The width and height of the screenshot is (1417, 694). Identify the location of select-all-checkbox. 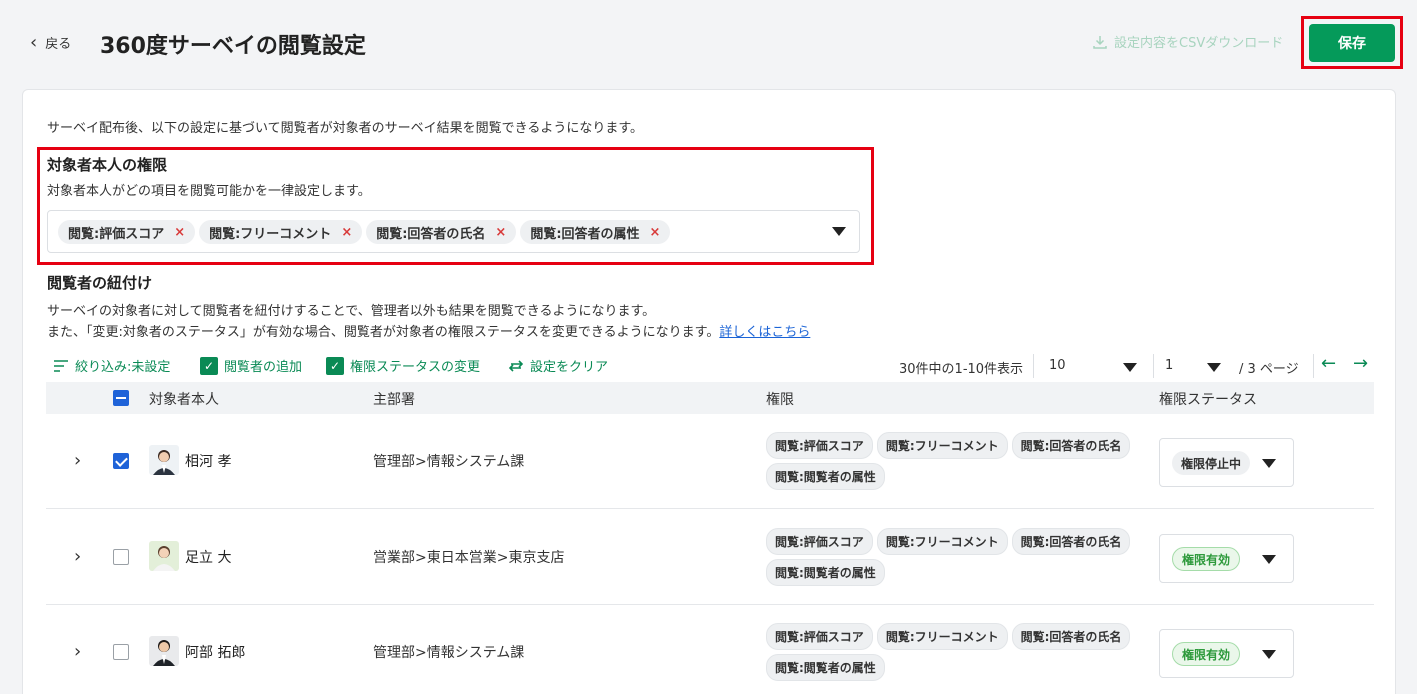
(121, 398).